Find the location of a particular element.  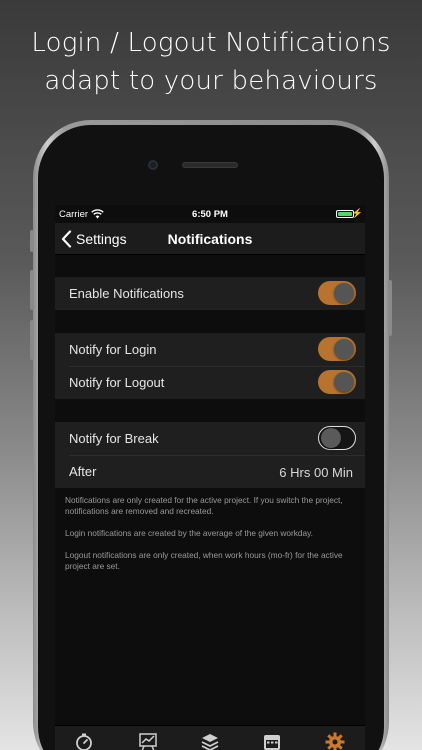

status-bar: Carrier 6:50 PM ⚡ is located at coordinates (210, 214).